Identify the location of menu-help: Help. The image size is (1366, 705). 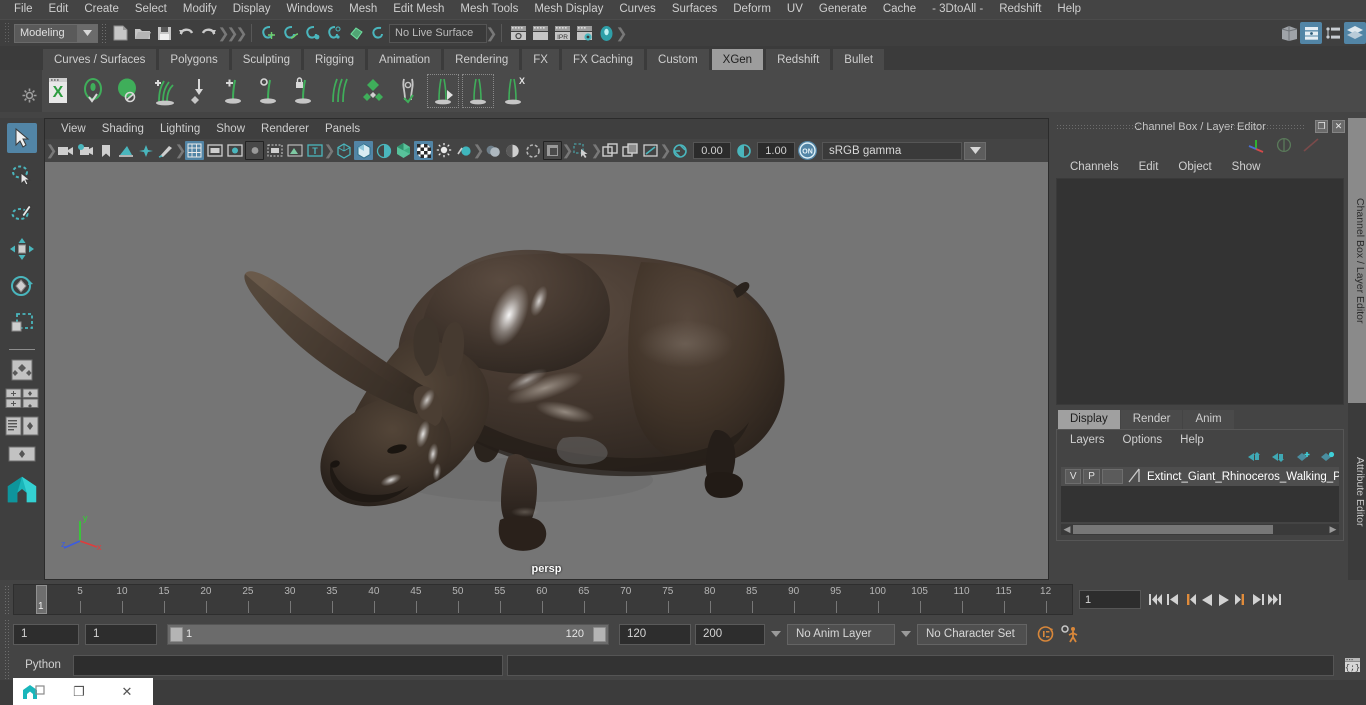
(1069, 9).